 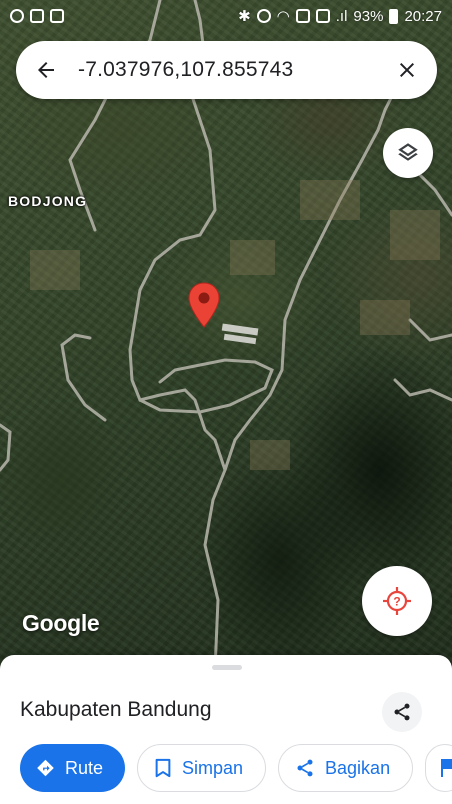 I want to click on share-icon-button, so click(x=402, y=712).